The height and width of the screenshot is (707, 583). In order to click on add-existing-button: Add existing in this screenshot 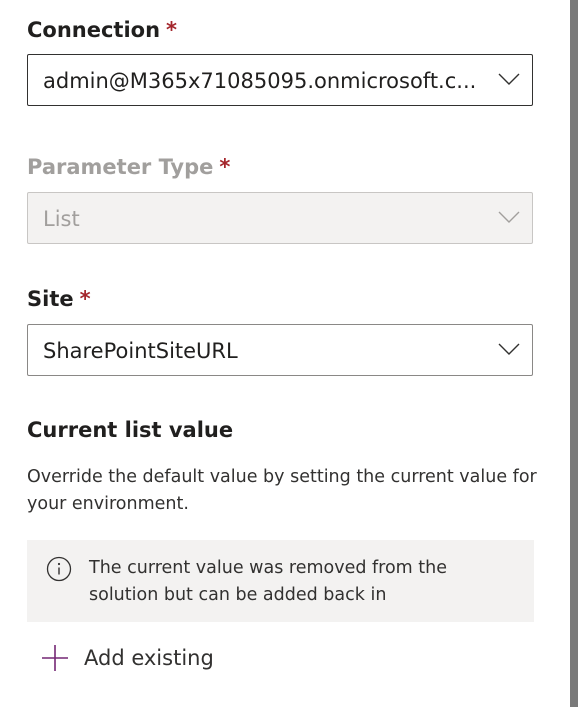, I will do `click(127, 658)`.